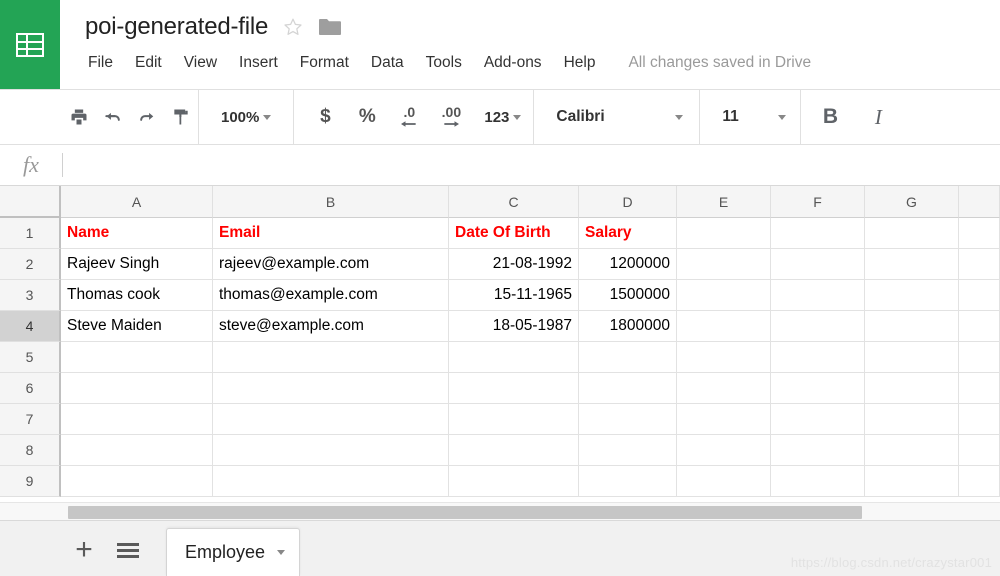  I want to click on column-header-g: G, so click(912, 202).